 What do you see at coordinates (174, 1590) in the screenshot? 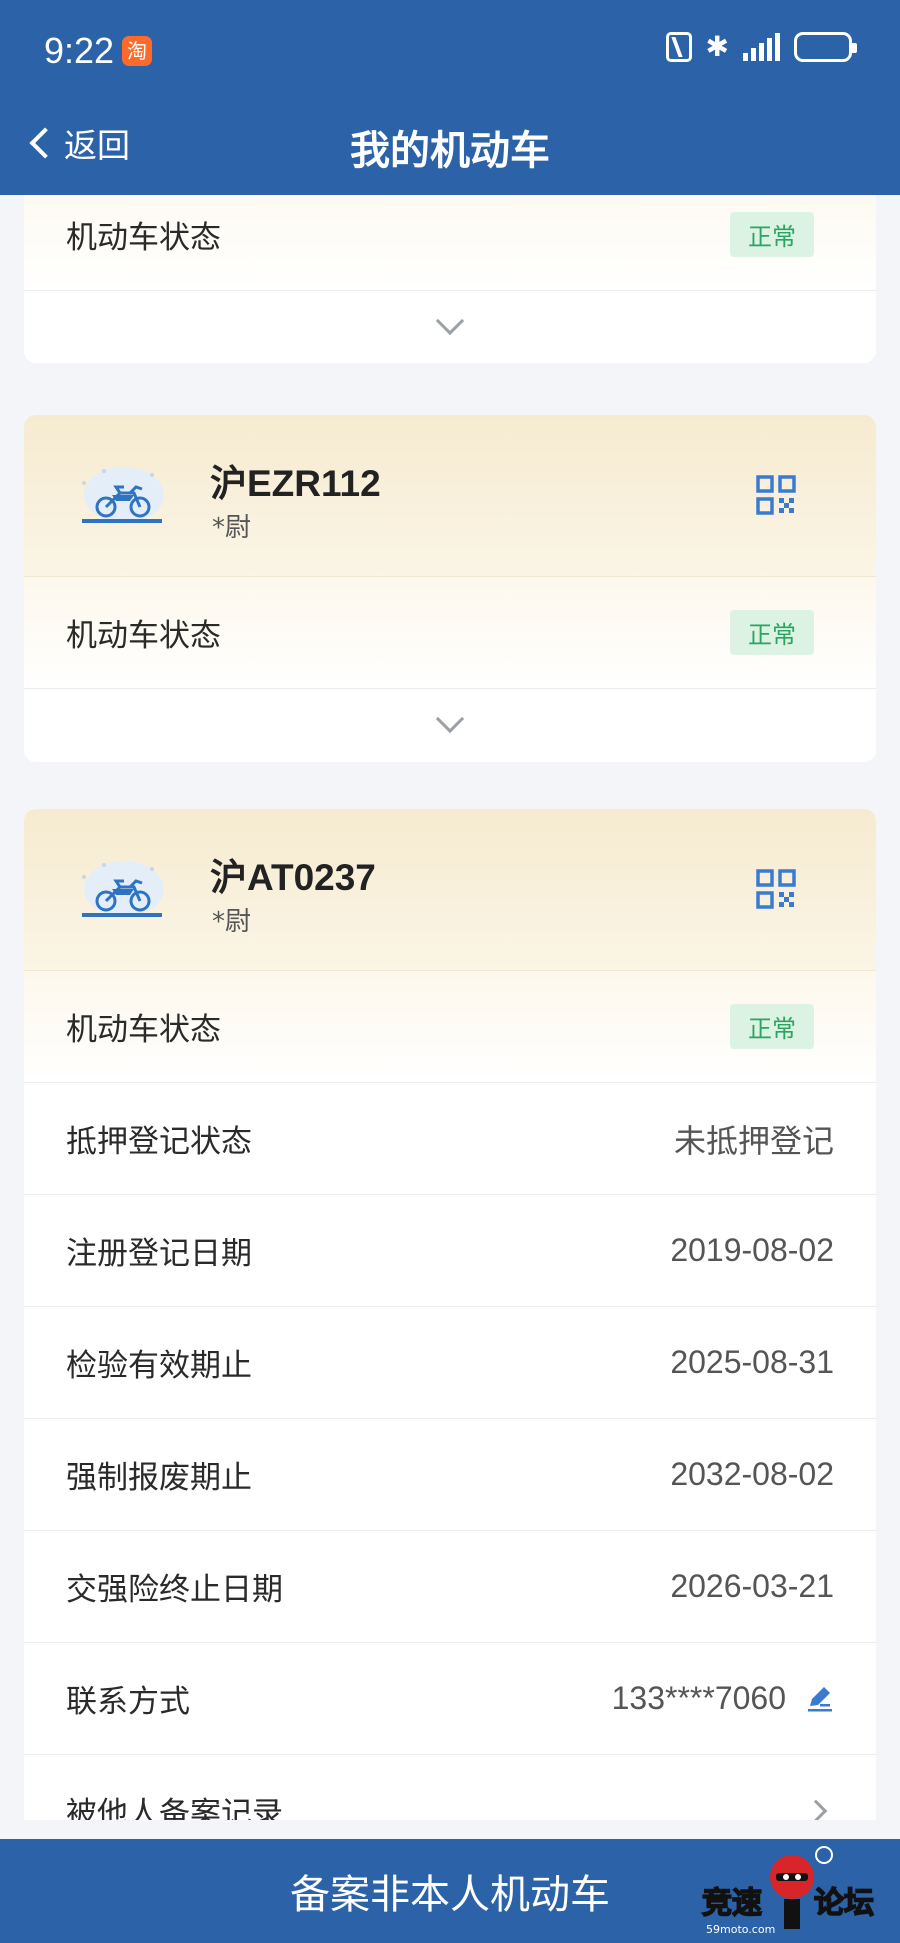
I see `row-label: 交强险终止日期` at bounding box center [174, 1590].